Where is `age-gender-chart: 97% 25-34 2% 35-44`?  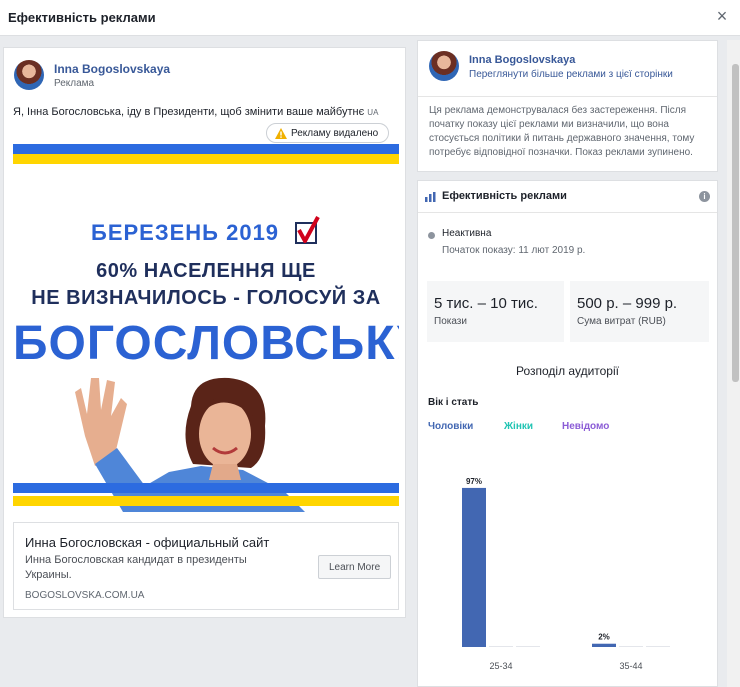 age-gender-chart: 97% 25-34 2% 35-44 is located at coordinates (566, 574).